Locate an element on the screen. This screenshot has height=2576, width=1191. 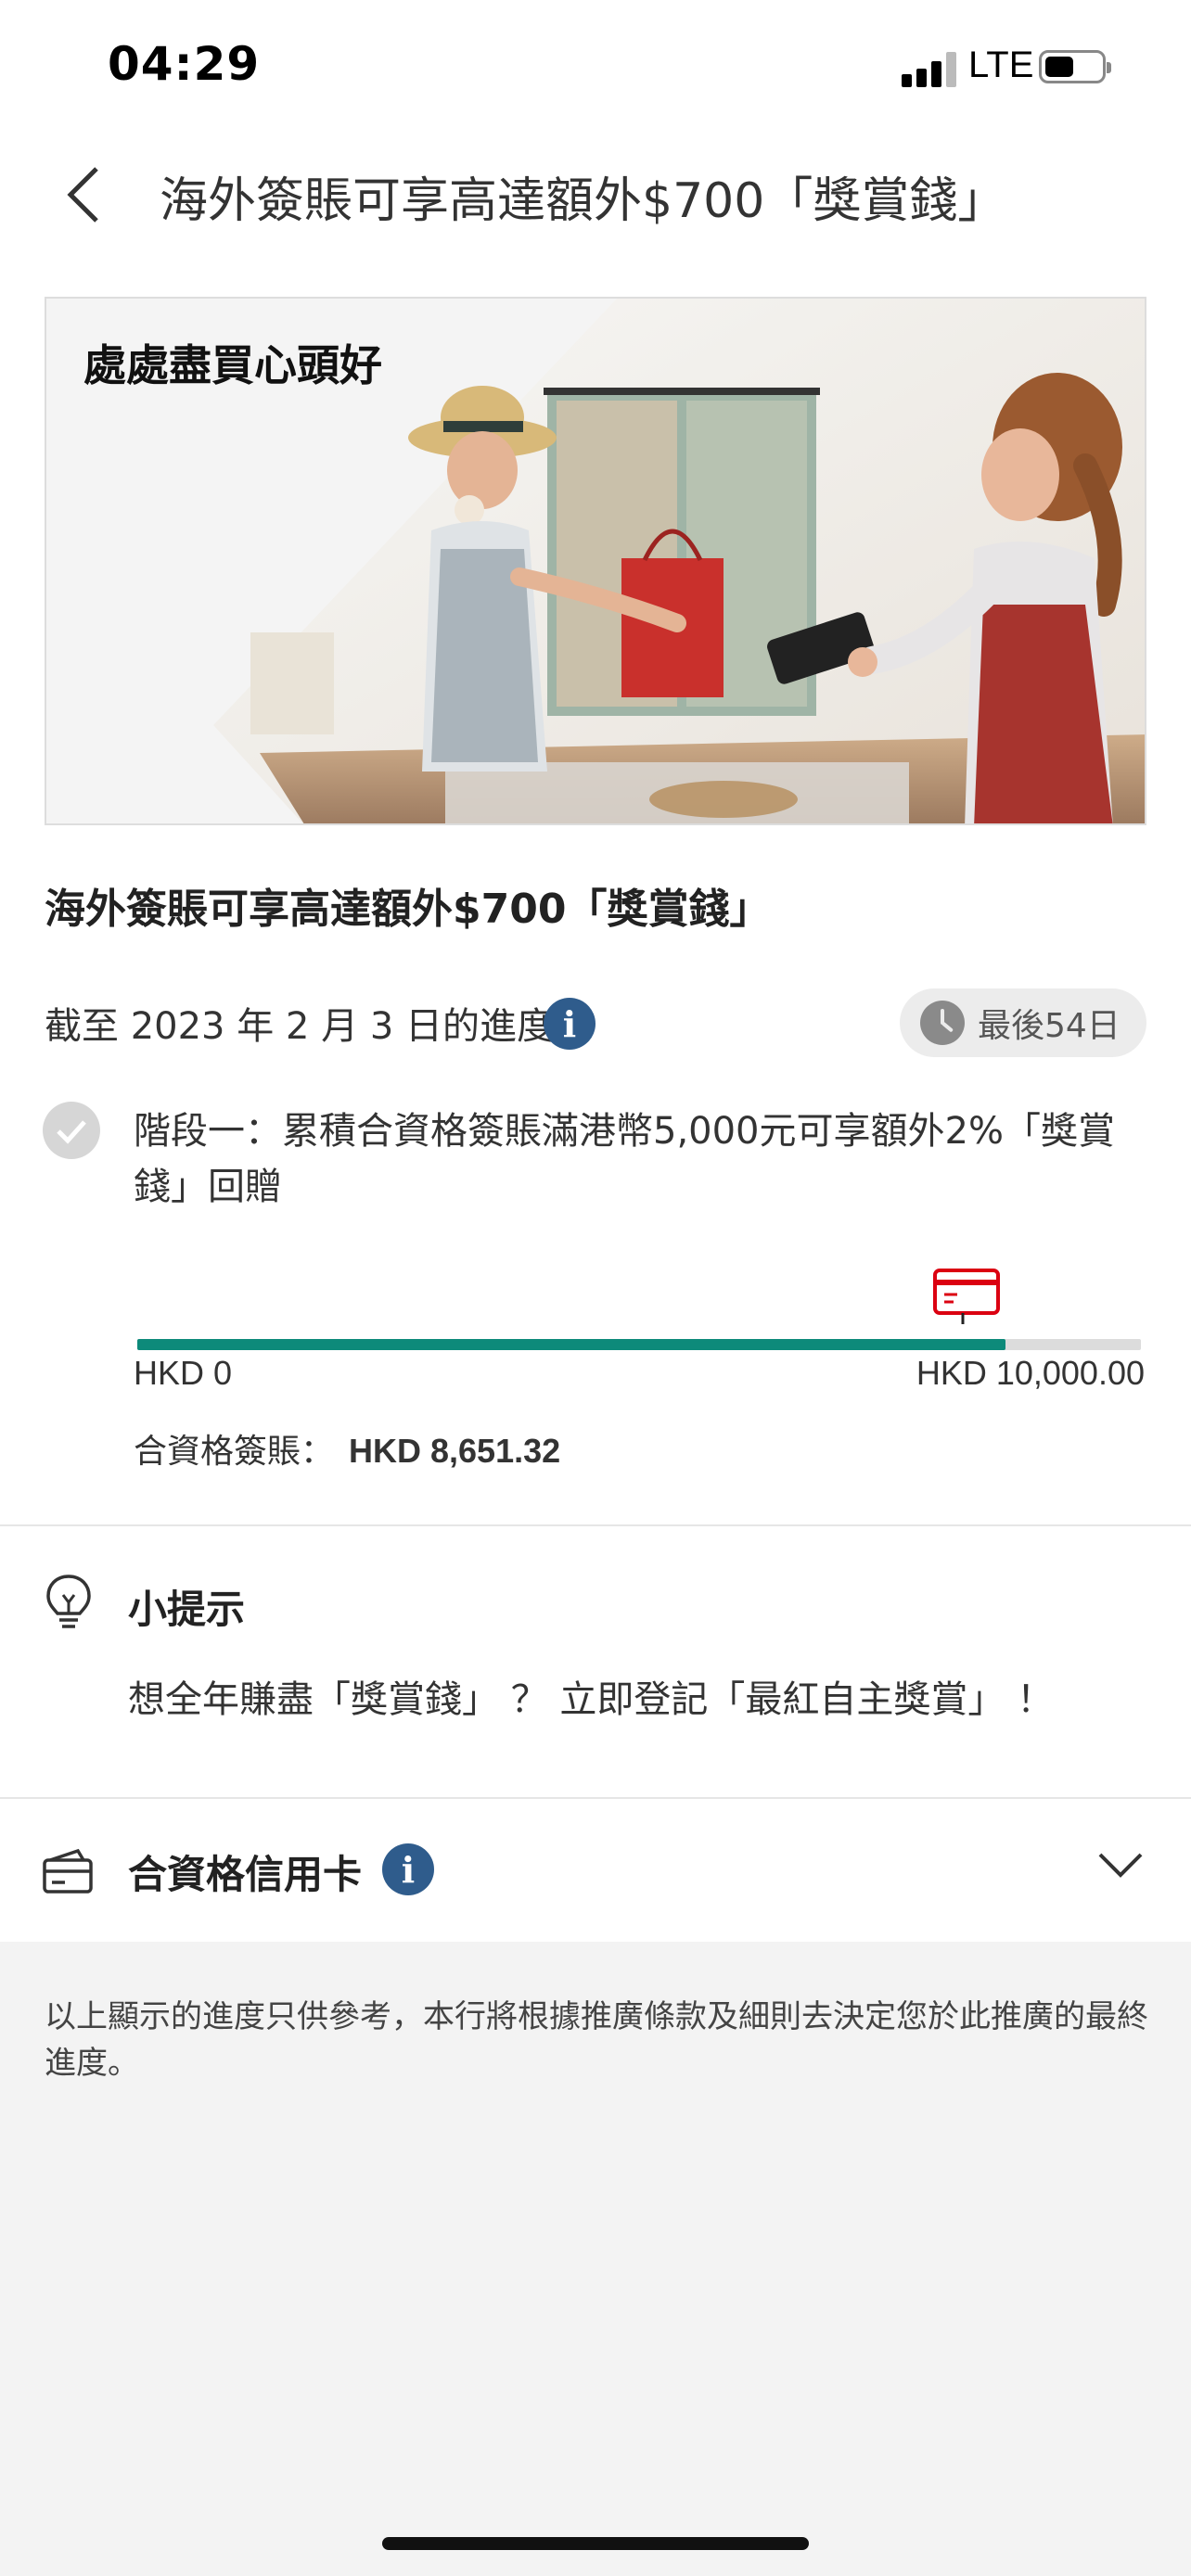
eligible-spending-amount: HKD 8,651.32 is located at coordinates (455, 1451).